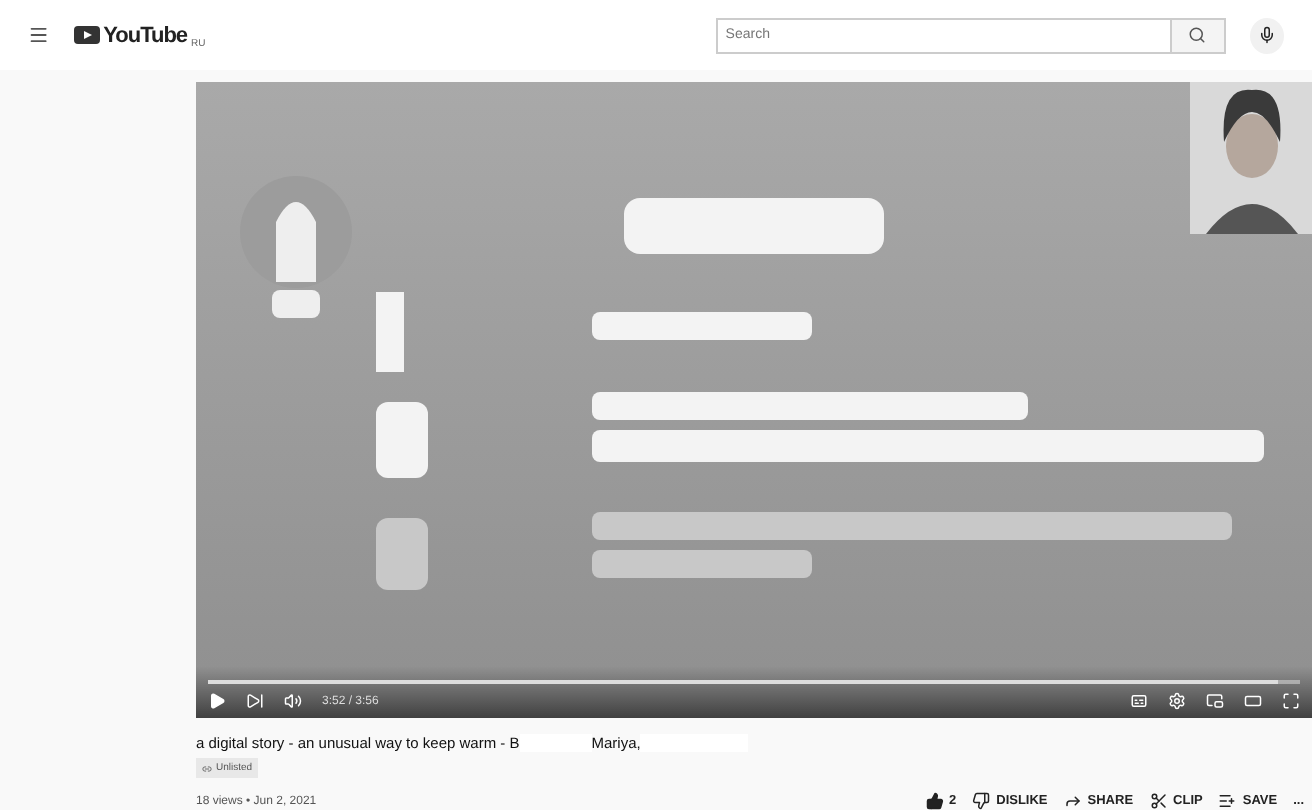 The image size is (1312, 810). Describe the element at coordinates (1253, 701) in the screenshot. I see `theater-icon` at that location.